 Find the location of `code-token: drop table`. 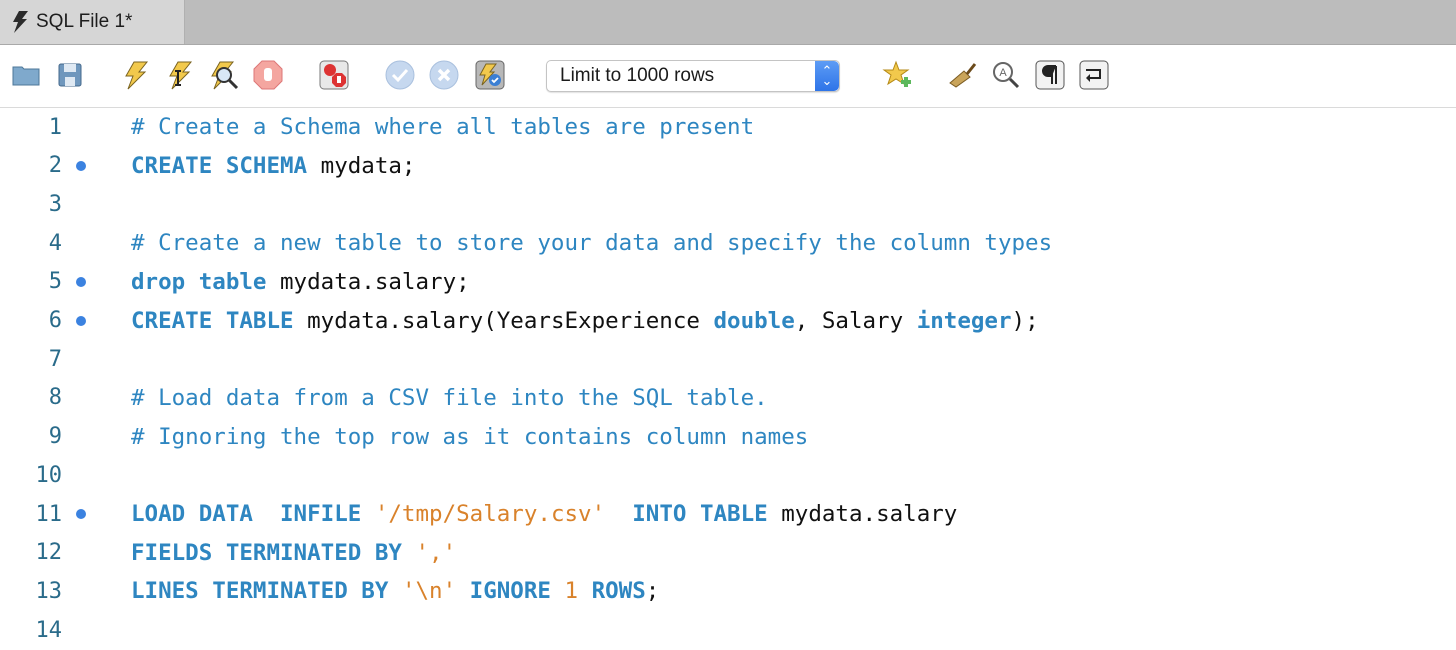

code-token: drop table is located at coordinates (199, 281).